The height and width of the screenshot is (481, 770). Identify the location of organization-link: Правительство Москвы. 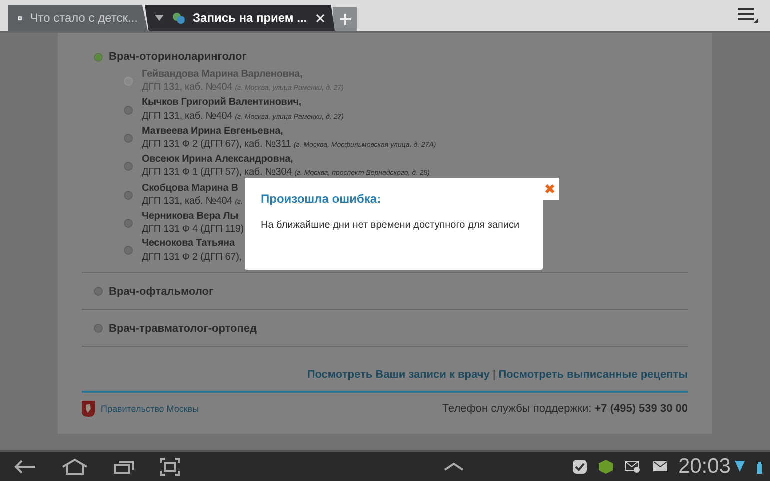
(150, 409).